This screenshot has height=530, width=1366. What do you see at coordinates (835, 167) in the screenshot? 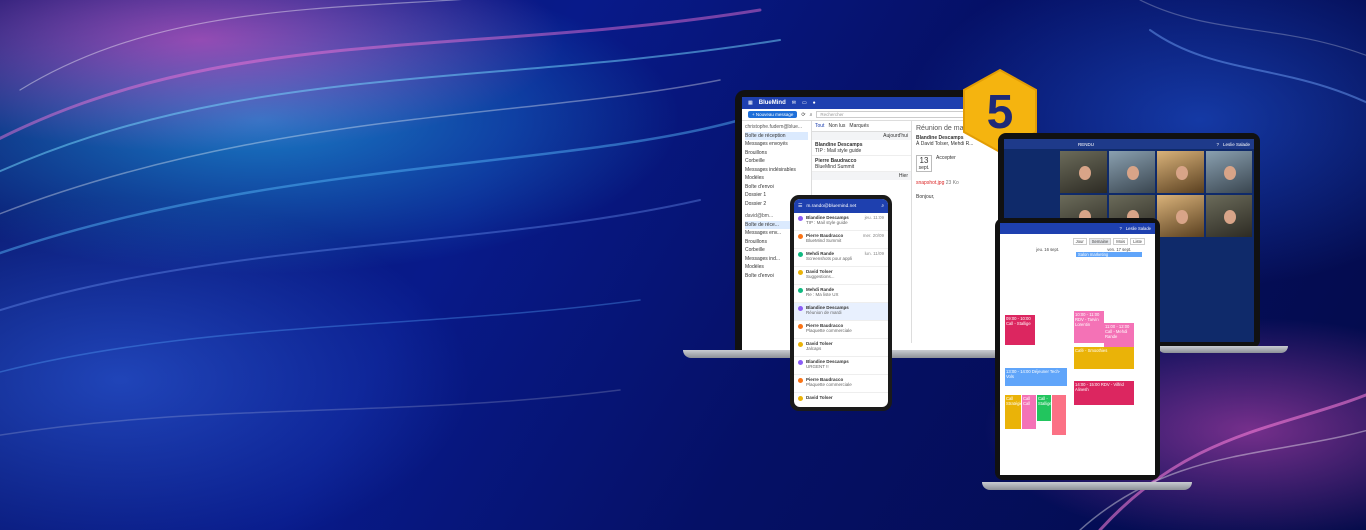
I see `message-subject: BlueMind Summit` at bounding box center [835, 167].